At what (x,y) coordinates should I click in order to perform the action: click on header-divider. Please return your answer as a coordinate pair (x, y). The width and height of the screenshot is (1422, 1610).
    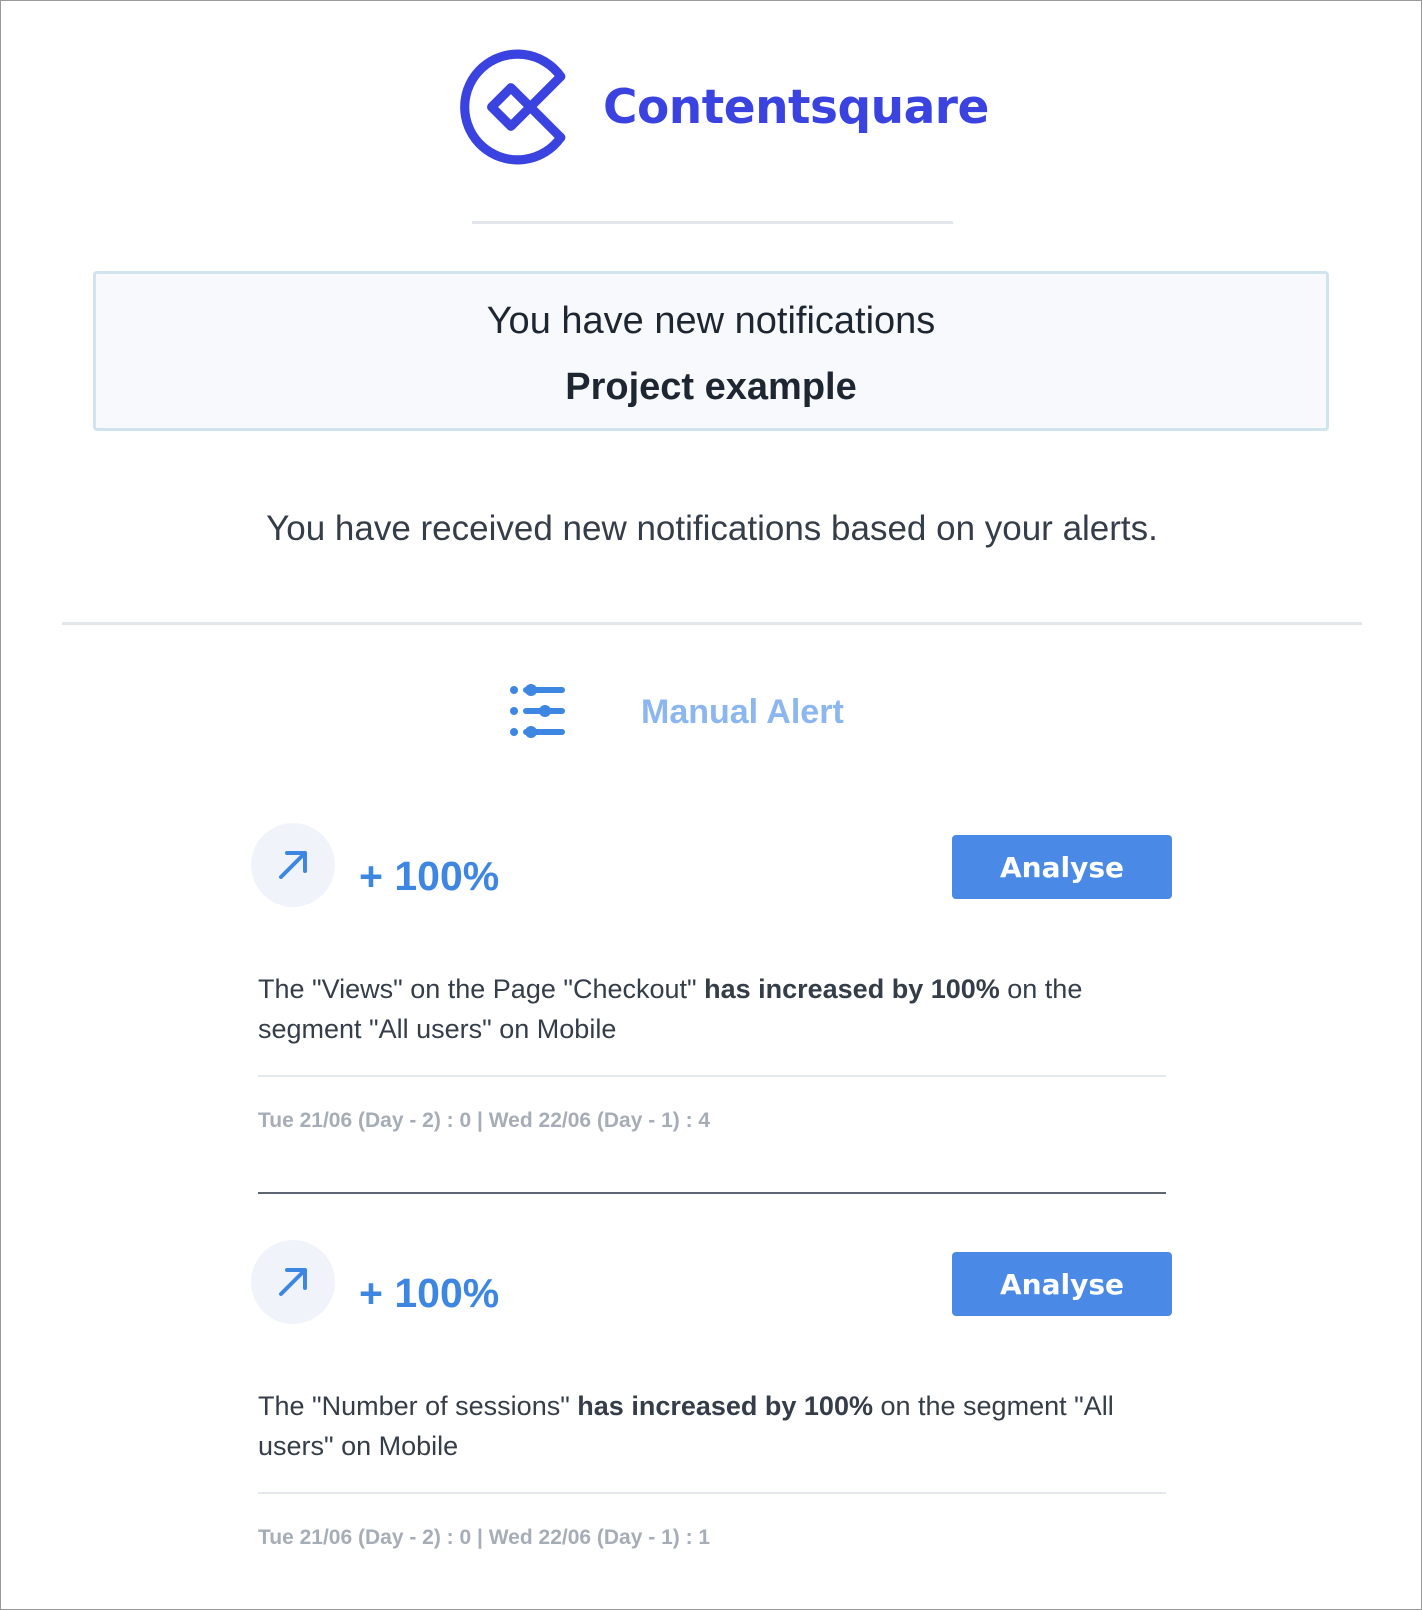
    Looking at the image, I should click on (712, 222).